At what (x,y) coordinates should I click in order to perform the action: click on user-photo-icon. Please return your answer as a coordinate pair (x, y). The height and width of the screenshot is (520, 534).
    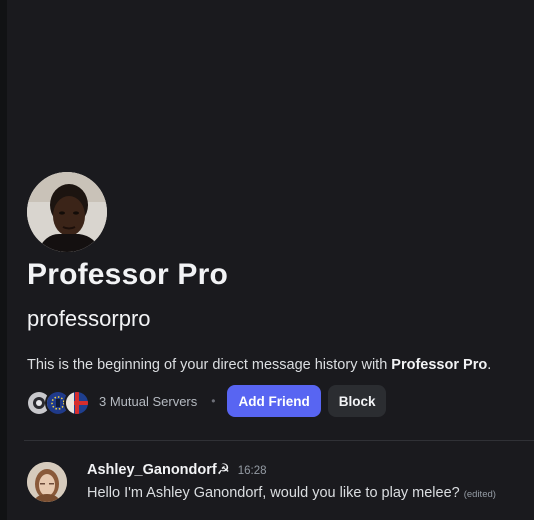
    Looking at the image, I should click on (67, 212).